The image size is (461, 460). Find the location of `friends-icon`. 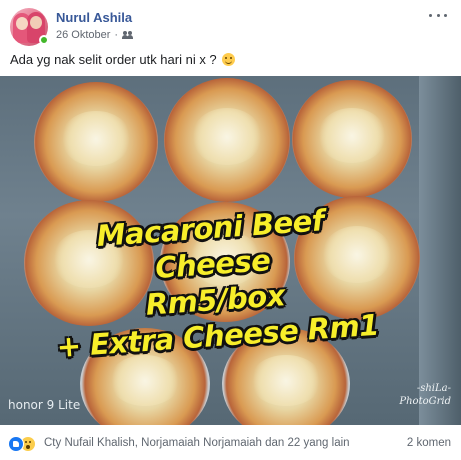

friends-icon is located at coordinates (128, 35).